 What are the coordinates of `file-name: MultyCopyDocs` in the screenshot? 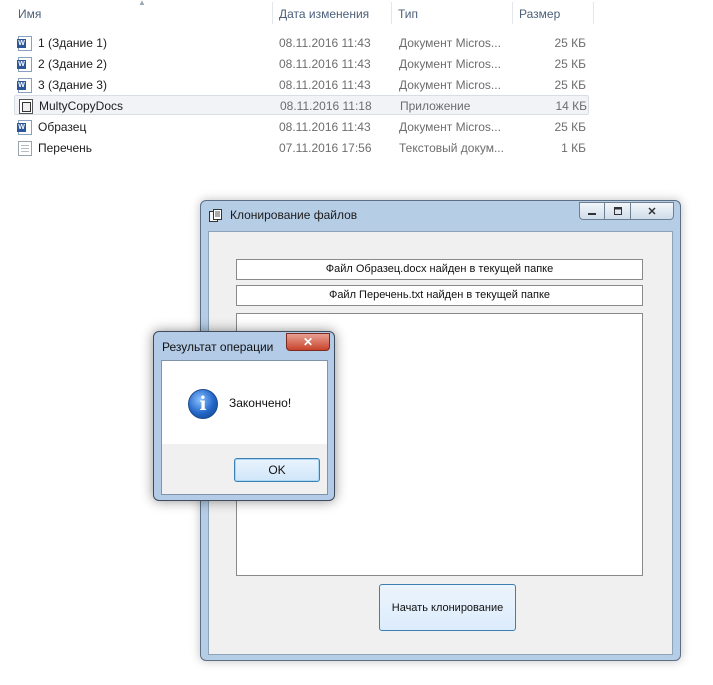 It's located at (81, 106).